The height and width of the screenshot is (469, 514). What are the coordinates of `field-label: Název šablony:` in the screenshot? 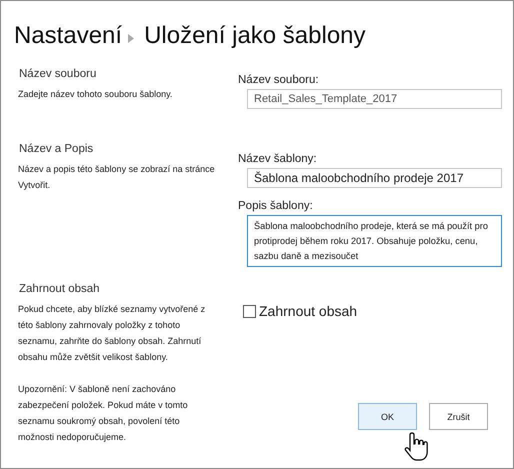 It's located at (278, 159).